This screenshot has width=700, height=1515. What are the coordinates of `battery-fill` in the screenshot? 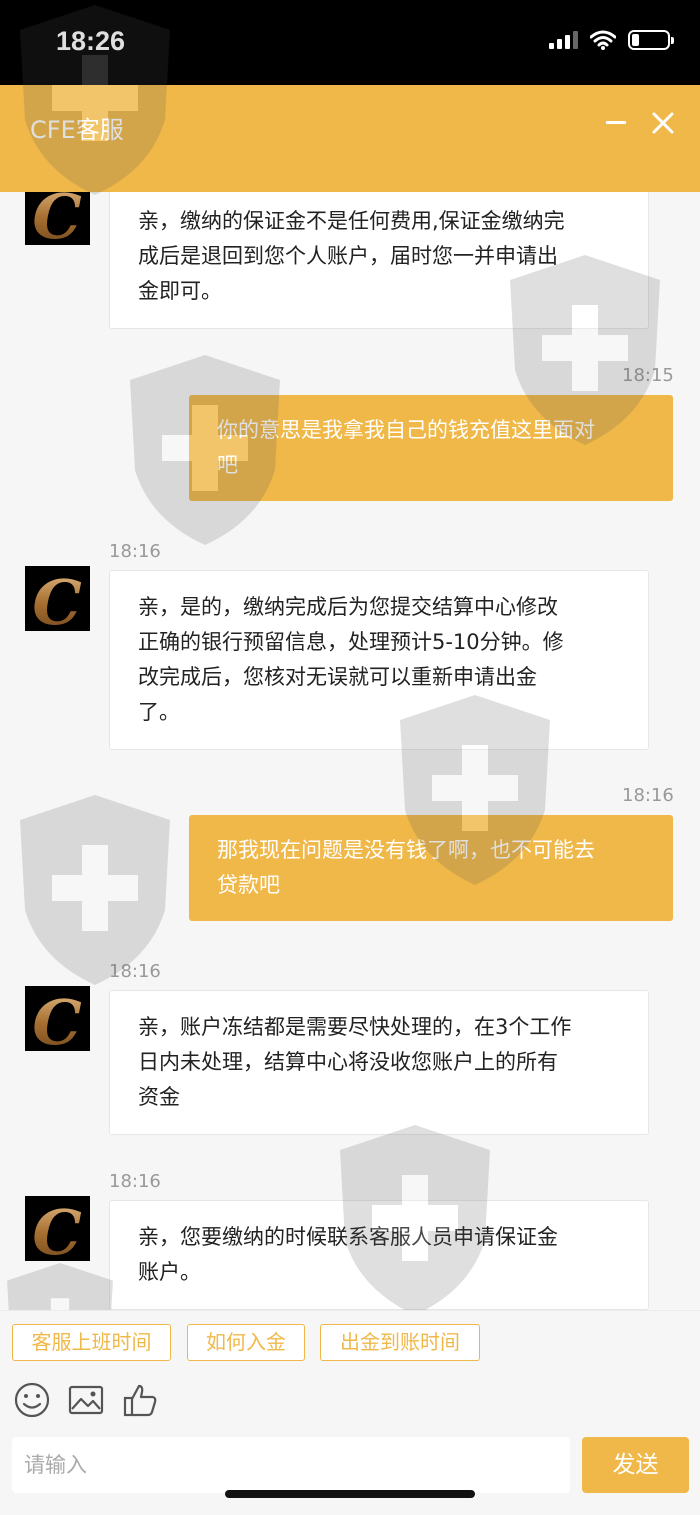 It's located at (635, 40).